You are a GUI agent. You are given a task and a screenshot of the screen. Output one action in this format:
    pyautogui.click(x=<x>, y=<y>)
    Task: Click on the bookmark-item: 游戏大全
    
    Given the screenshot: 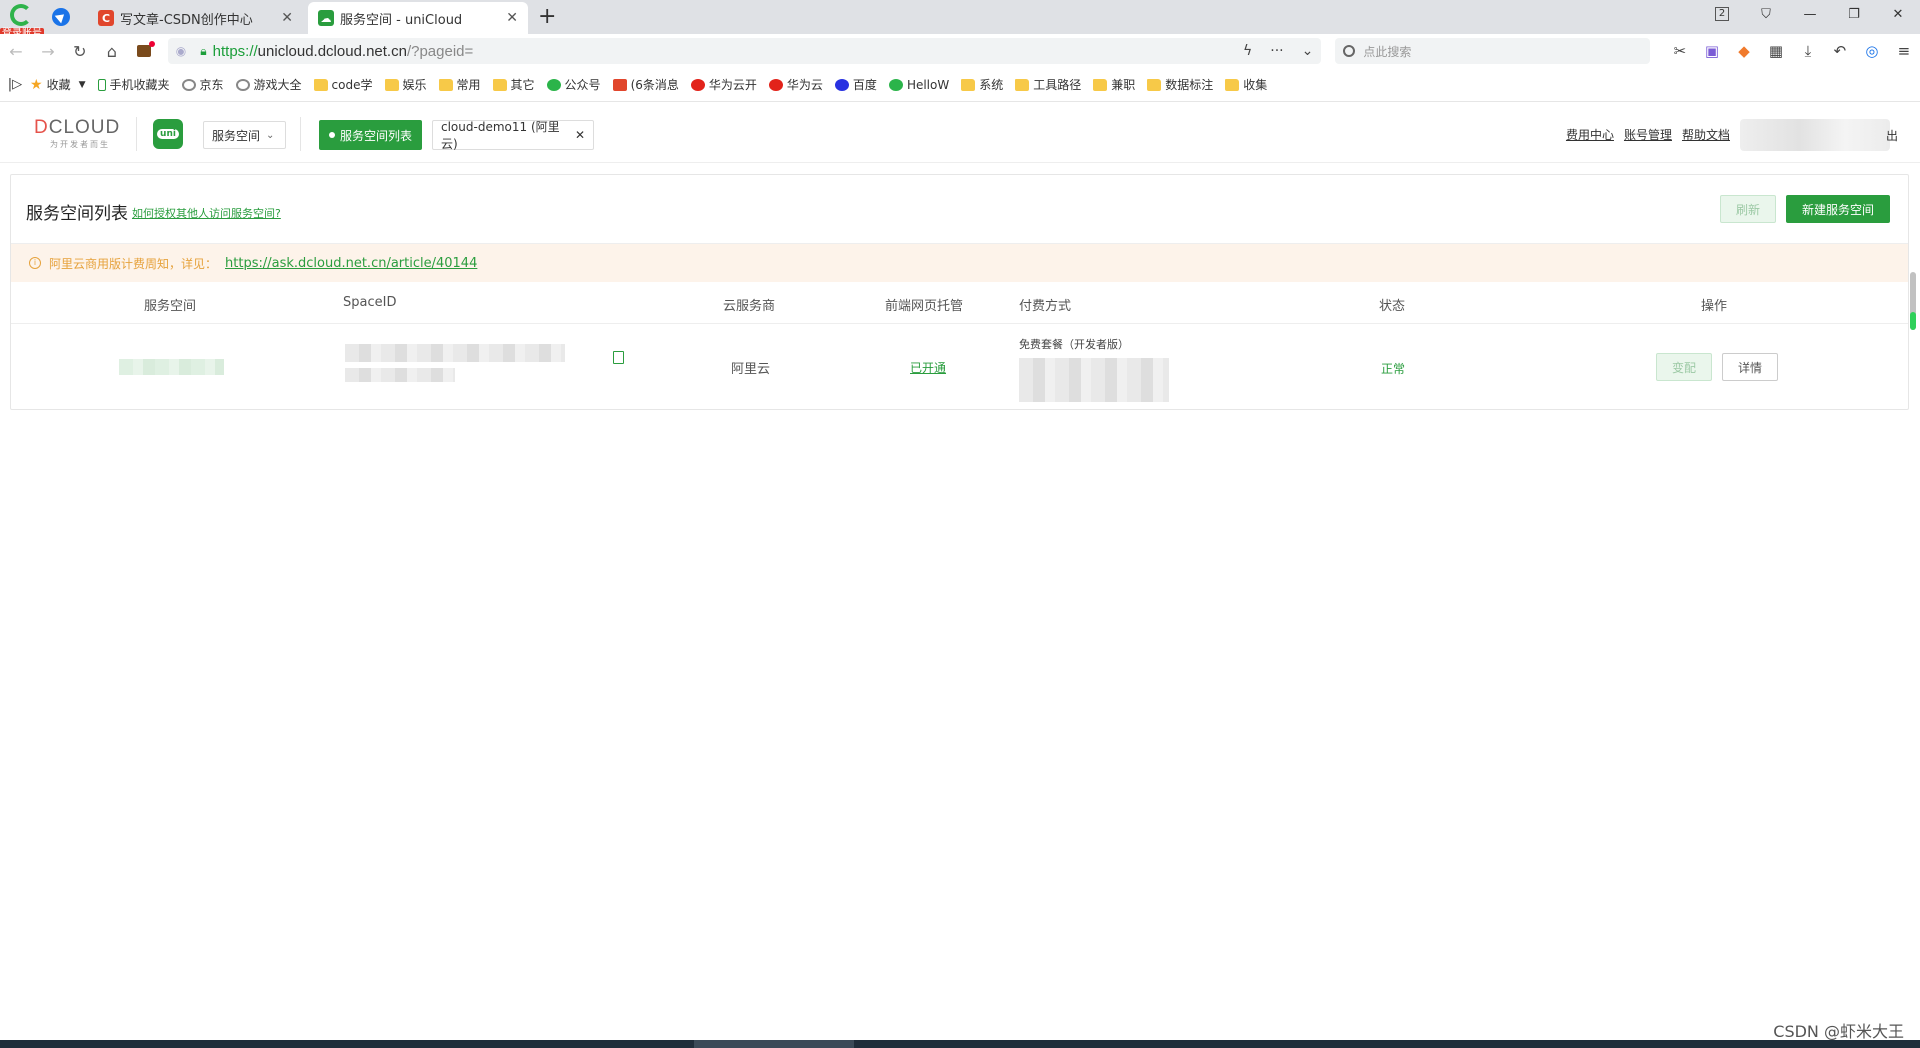 What is the action you would take?
    pyautogui.click(x=268, y=84)
    